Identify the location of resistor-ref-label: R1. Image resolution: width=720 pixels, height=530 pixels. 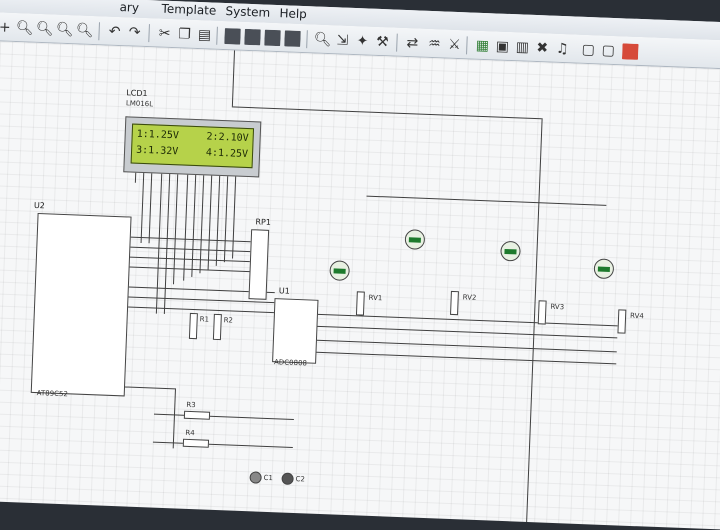
(204, 319).